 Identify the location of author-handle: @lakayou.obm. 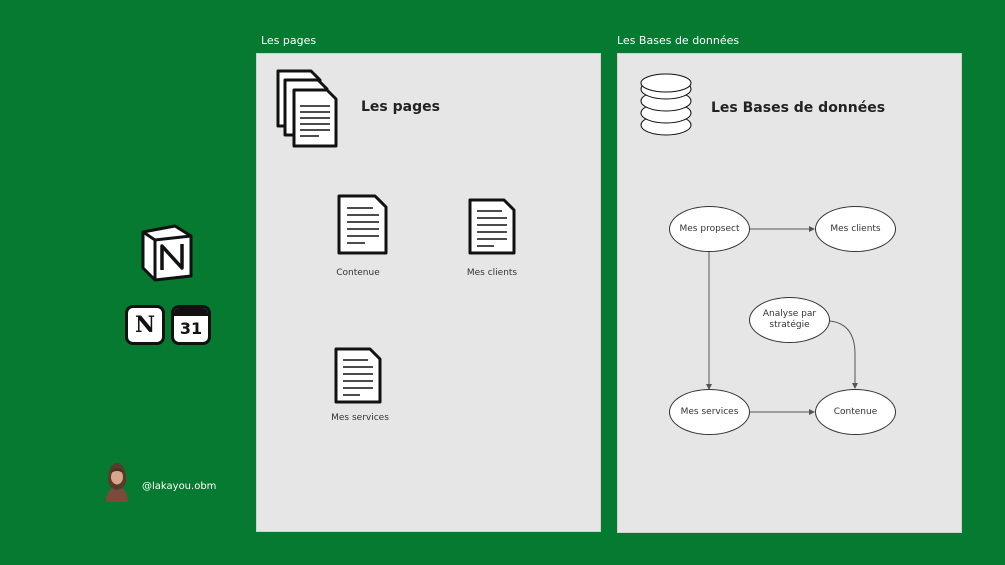
(179, 486).